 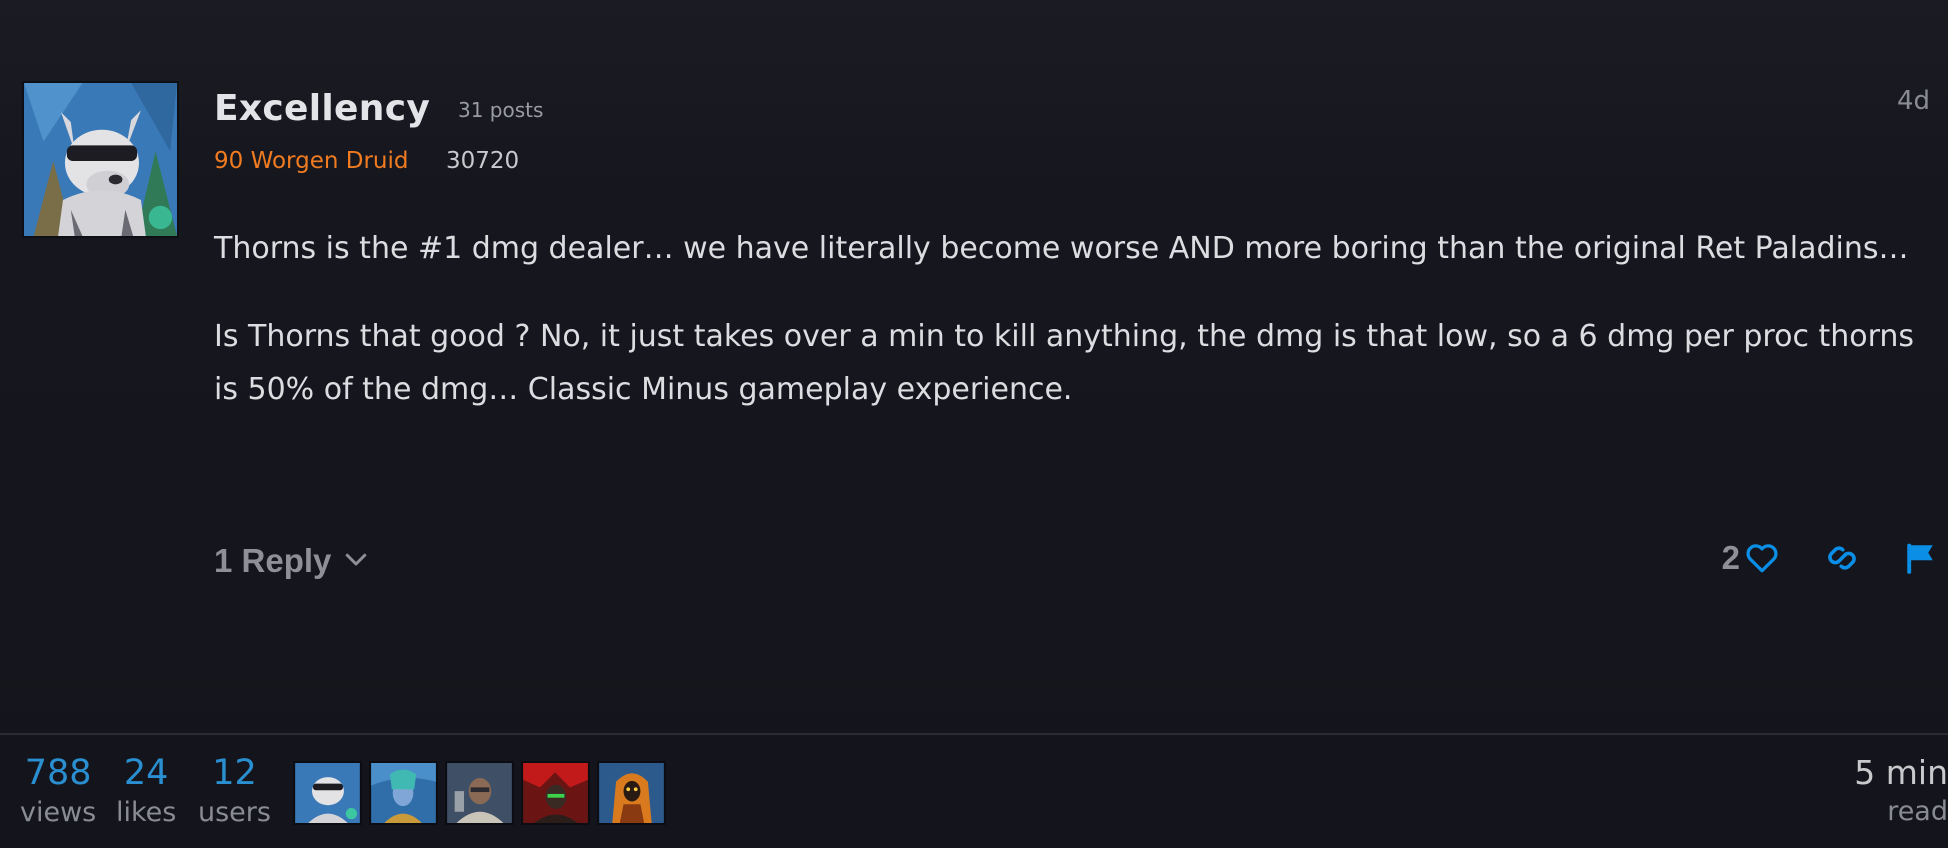 I want to click on flag-button, so click(x=1920, y=558).